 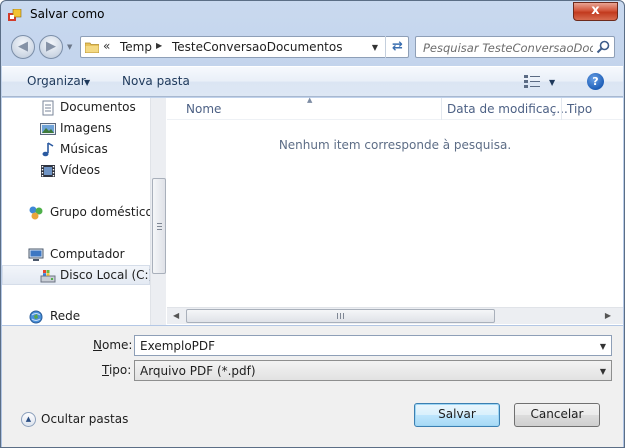 I want to click on breadcrumb-temp: Temp, so click(x=136, y=47).